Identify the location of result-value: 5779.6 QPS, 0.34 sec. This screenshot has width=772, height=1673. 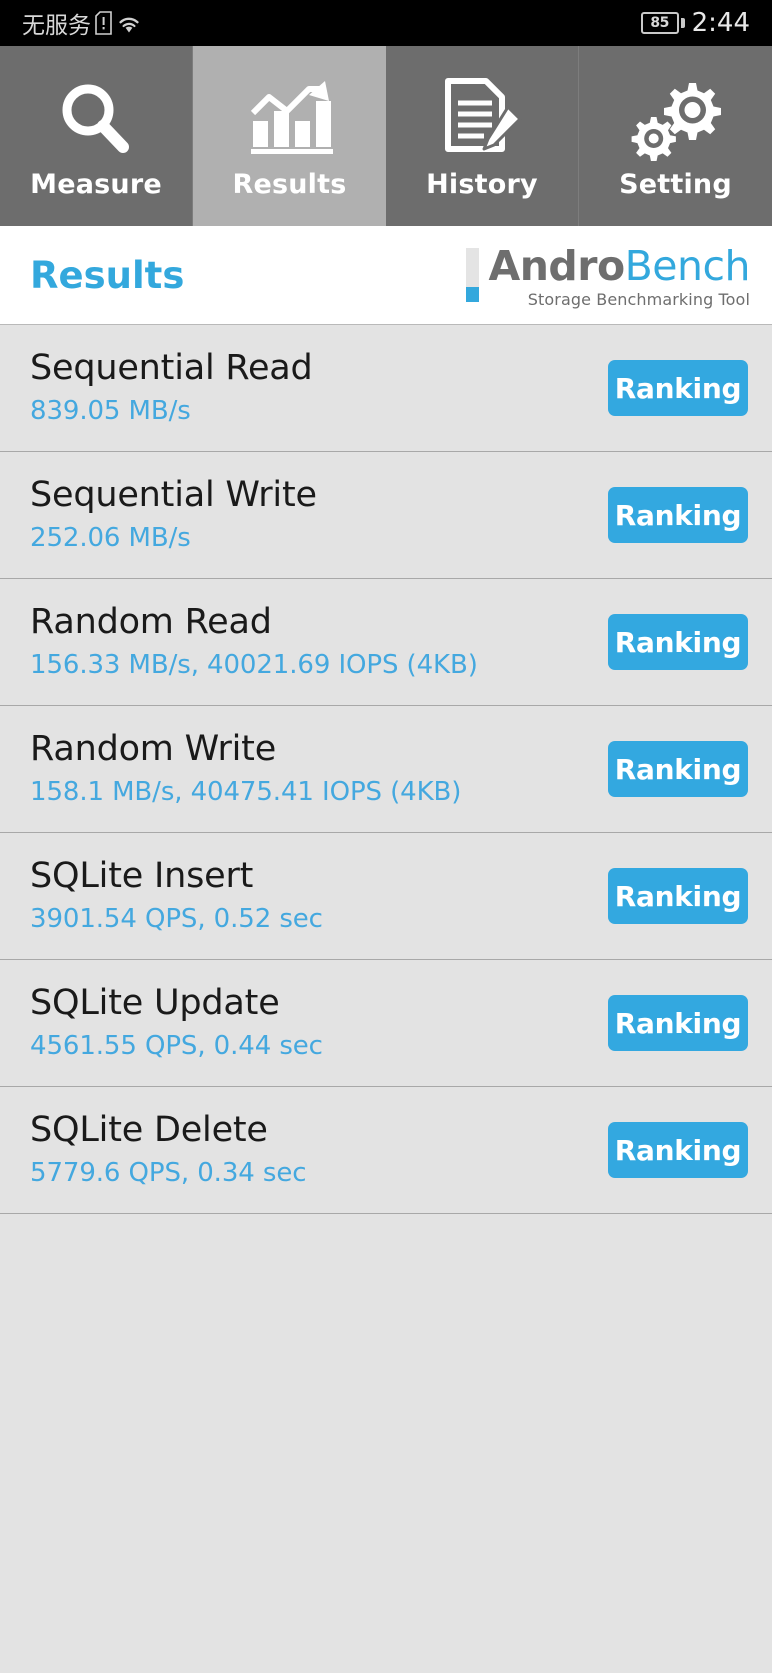
(168, 1173).